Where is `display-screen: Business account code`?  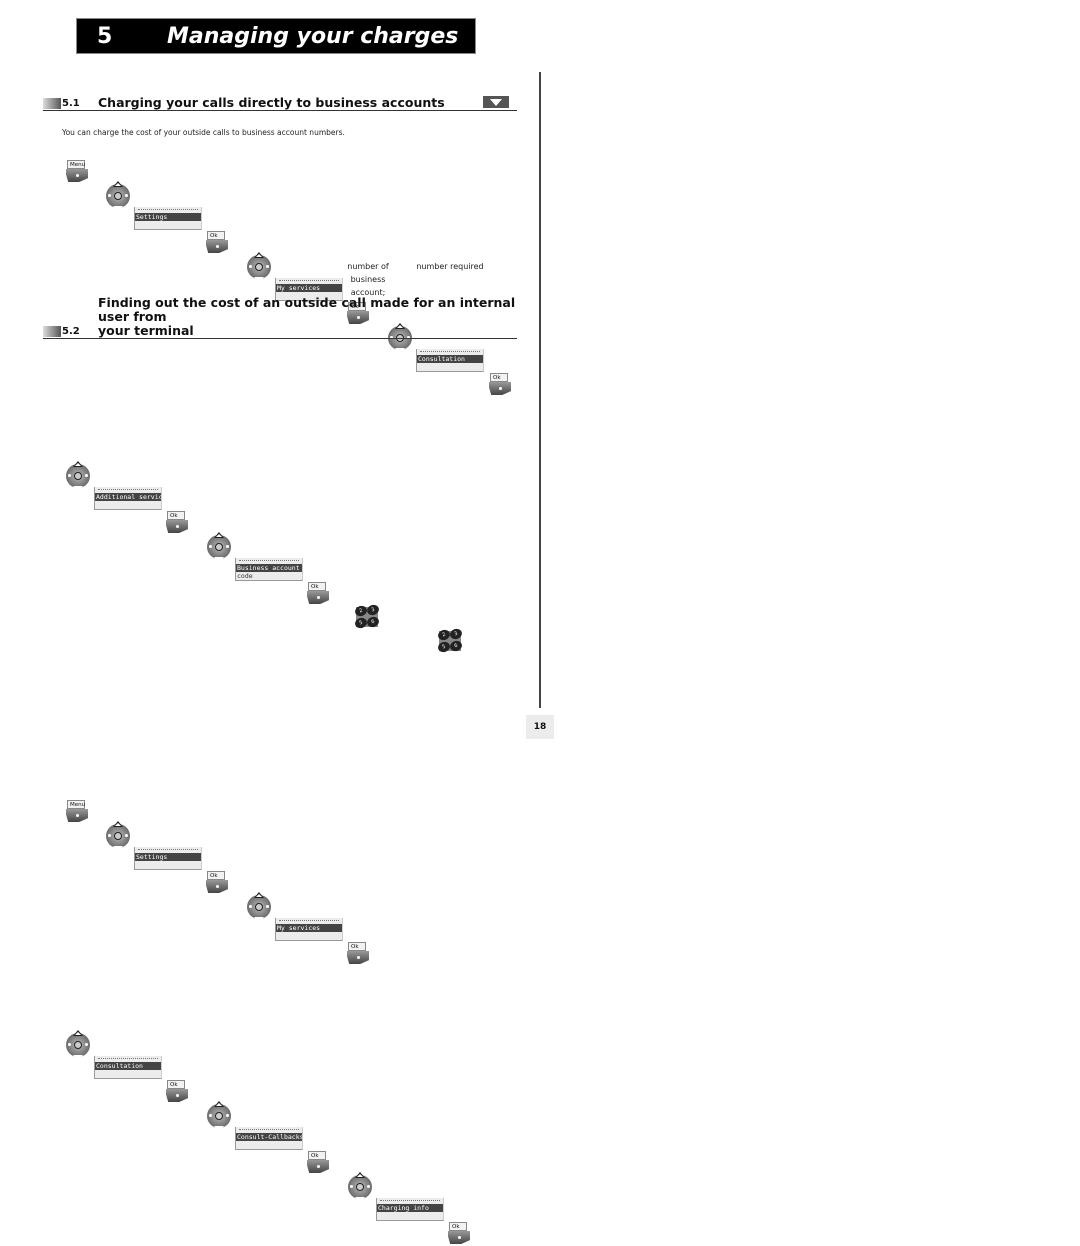 display-screen: Business account code is located at coordinates (269, 569).